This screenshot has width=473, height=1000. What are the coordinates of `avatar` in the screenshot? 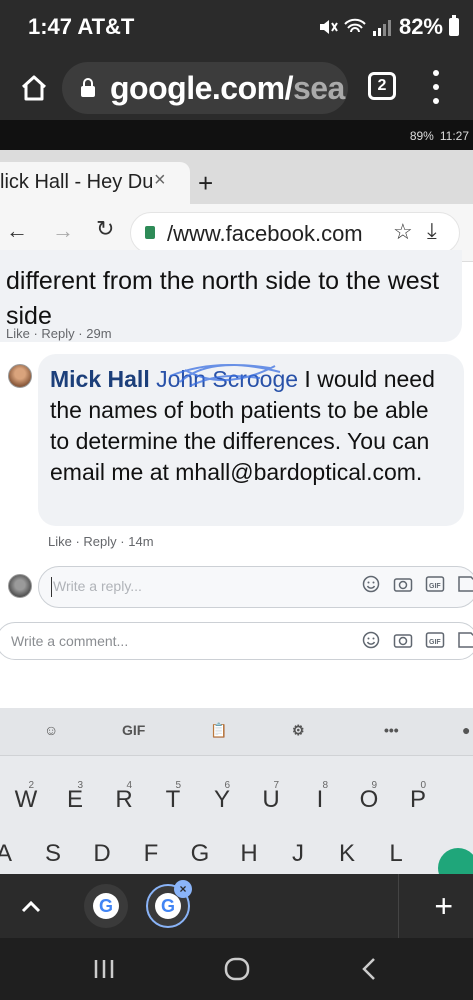 It's located at (20, 376).